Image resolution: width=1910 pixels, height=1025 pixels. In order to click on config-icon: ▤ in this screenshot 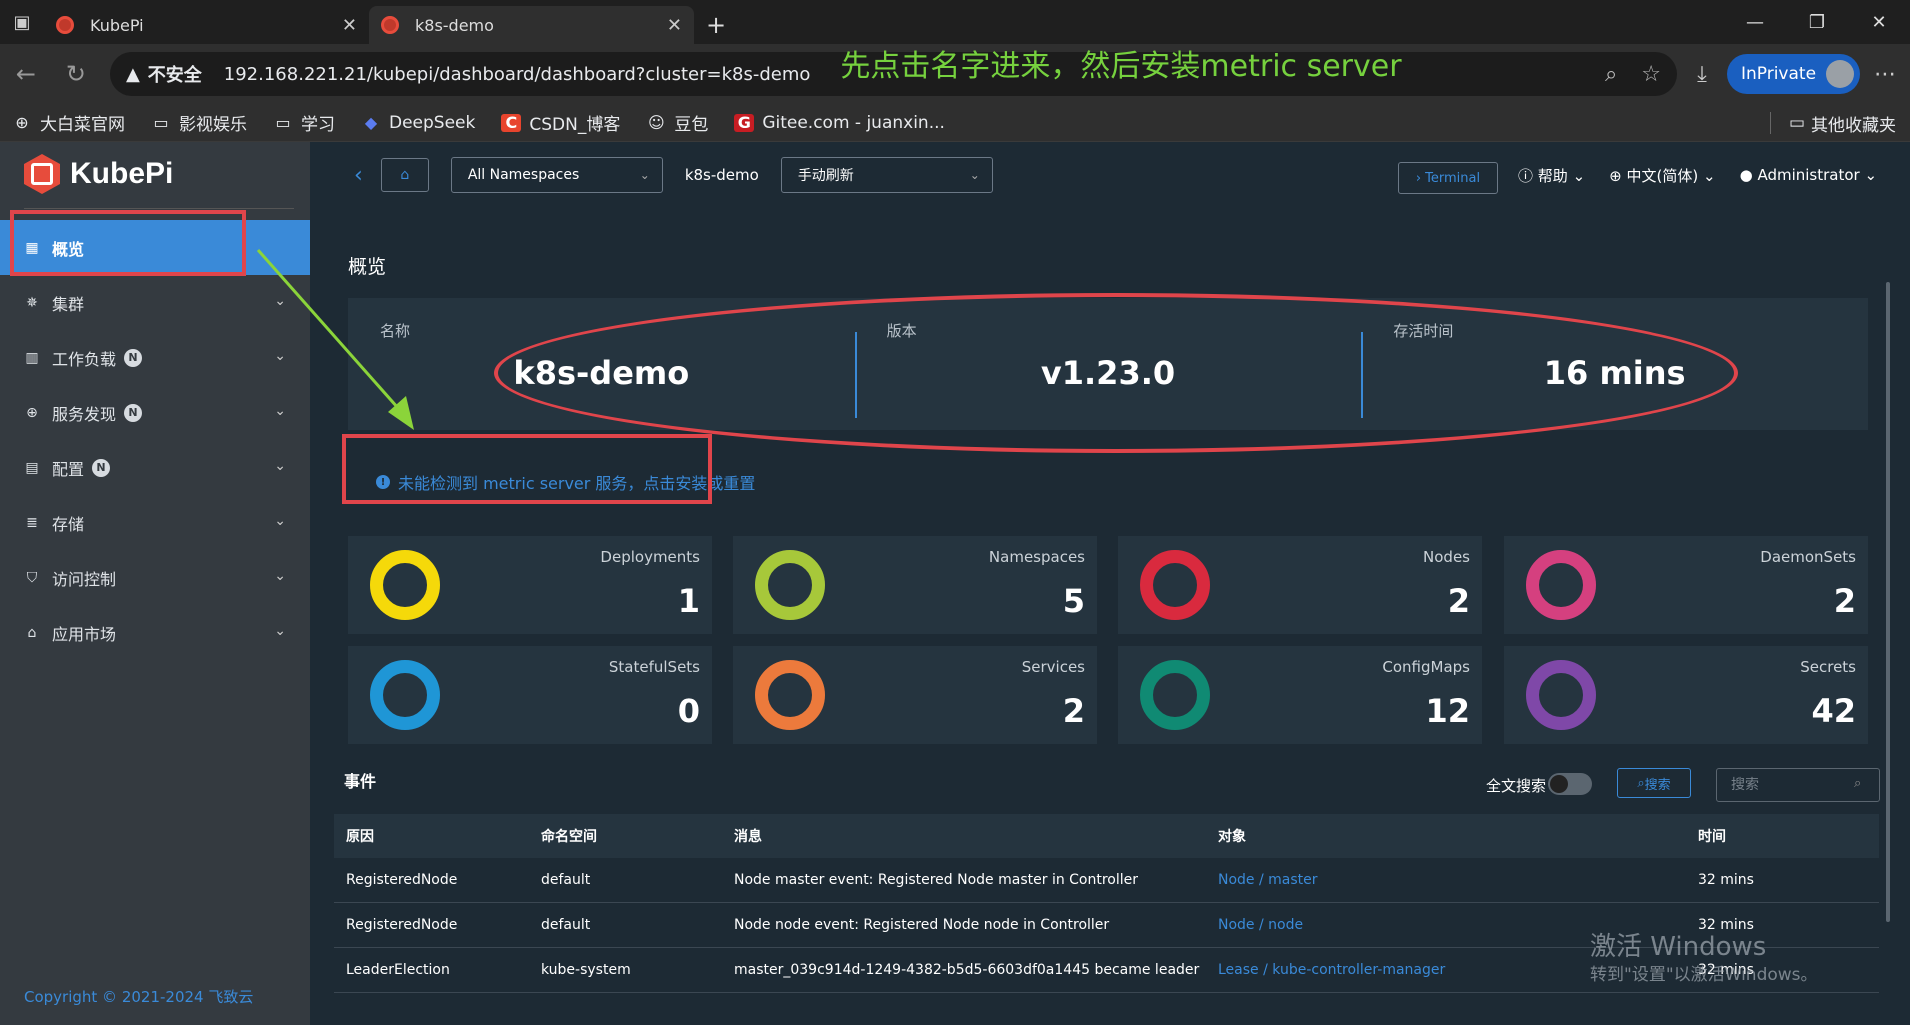, I will do `click(32, 467)`.